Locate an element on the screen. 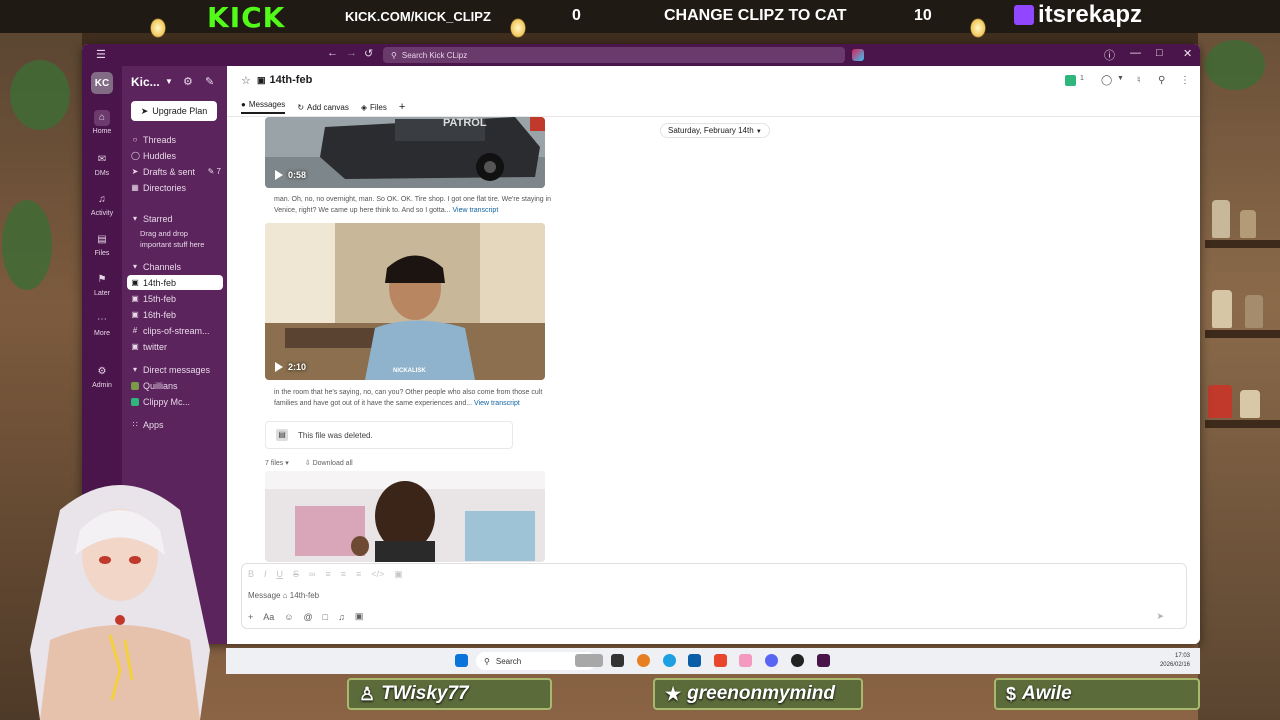  gear-icon: ⚙ is located at coordinates (188, 81).